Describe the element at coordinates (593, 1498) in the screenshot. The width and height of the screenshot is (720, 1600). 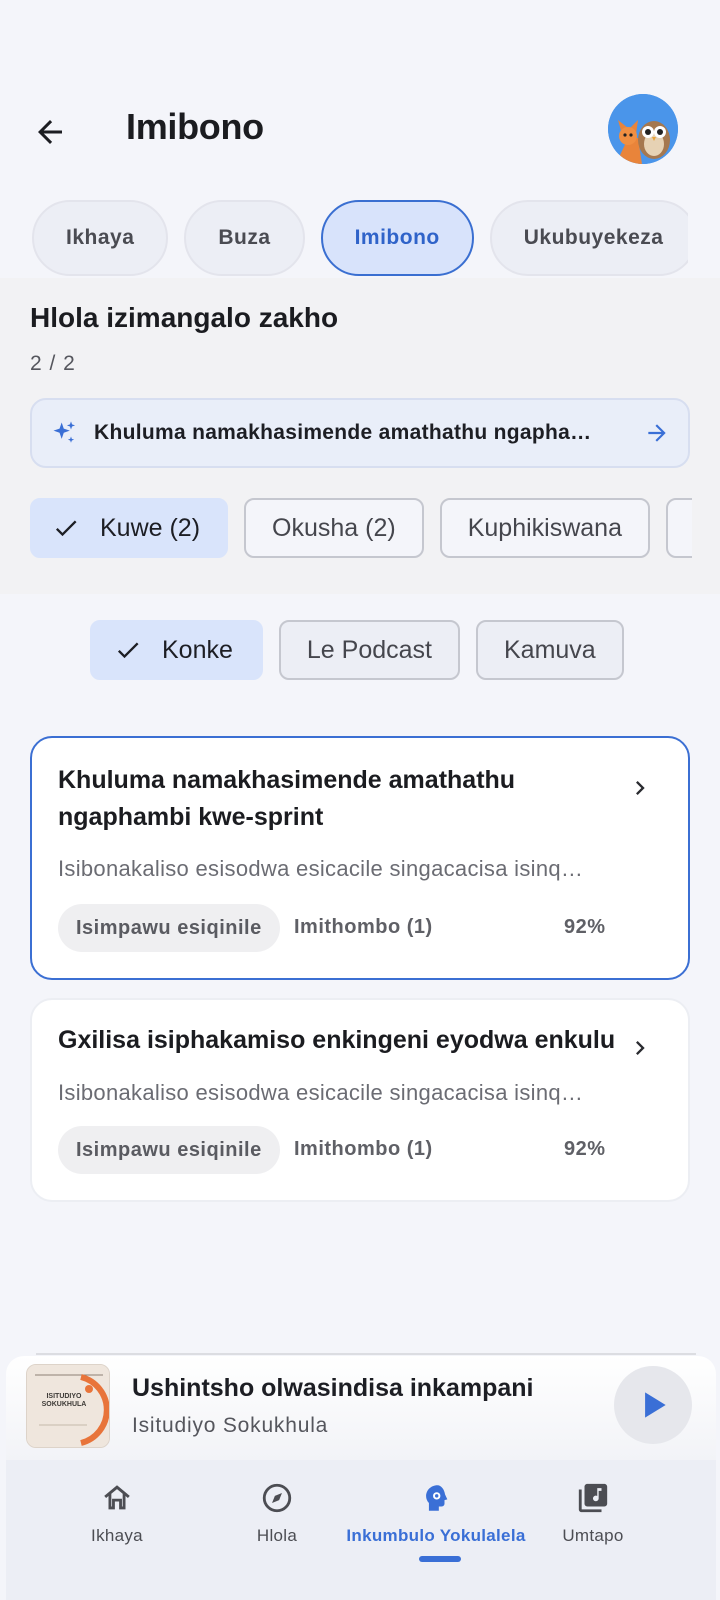
I see `library-icon` at that location.